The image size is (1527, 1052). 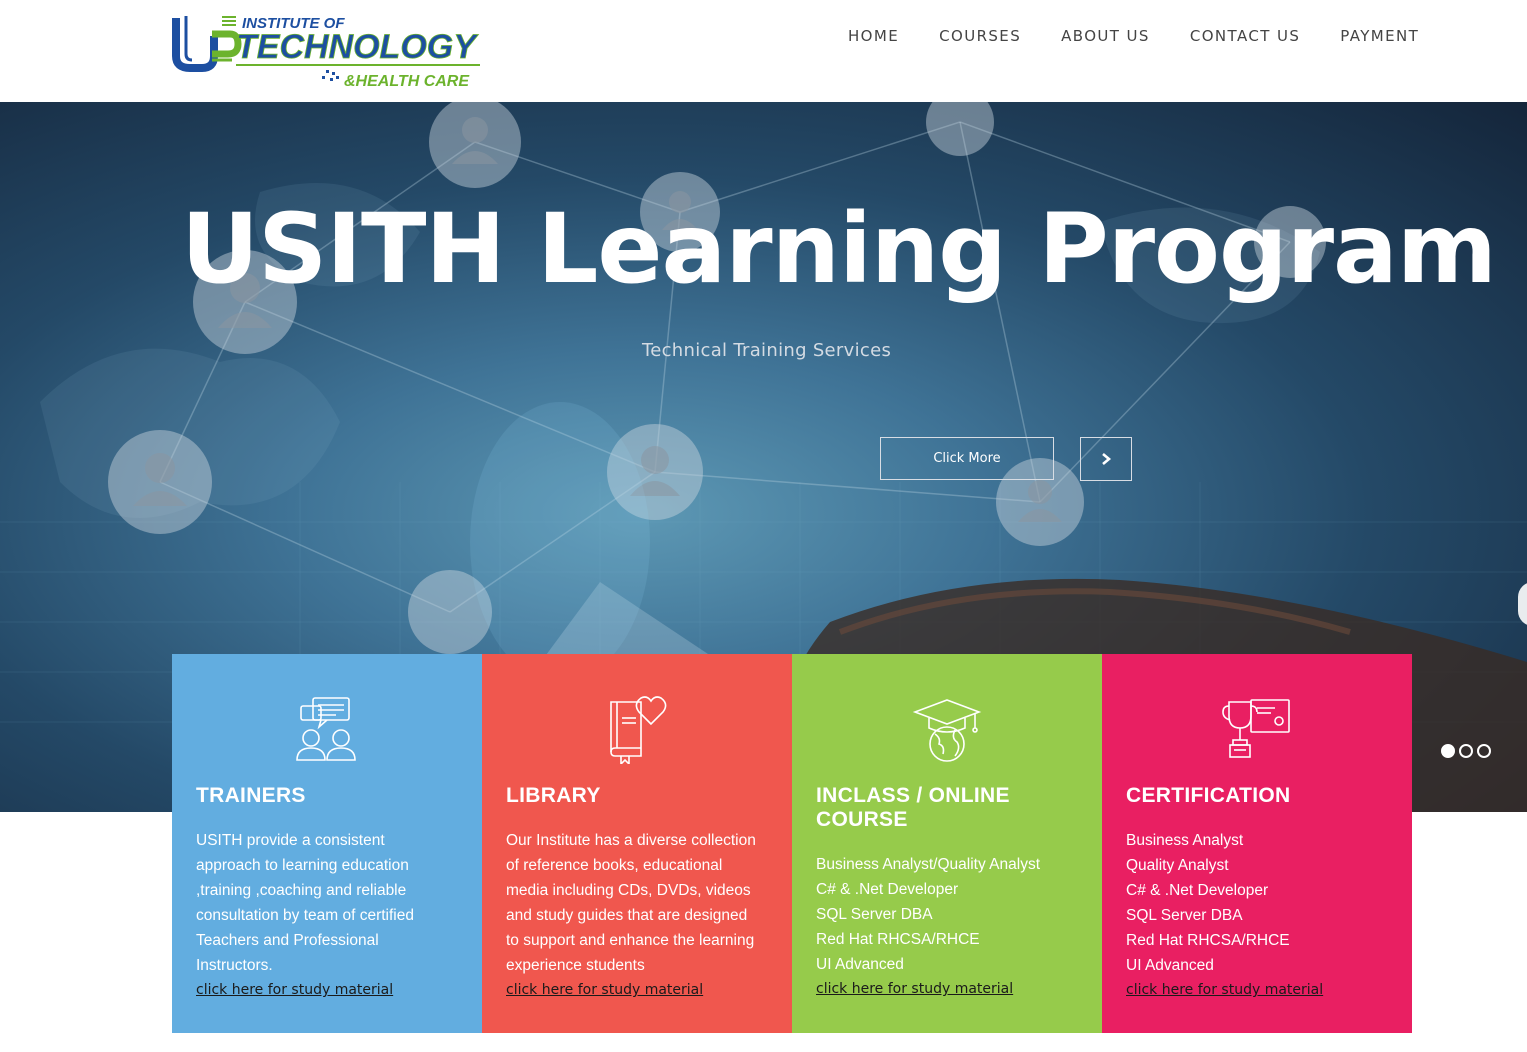 What do you see at coordinates (980, 36) in the screenshot?
I see `nav-courses: COURSES` at bounding box center [980, 36].